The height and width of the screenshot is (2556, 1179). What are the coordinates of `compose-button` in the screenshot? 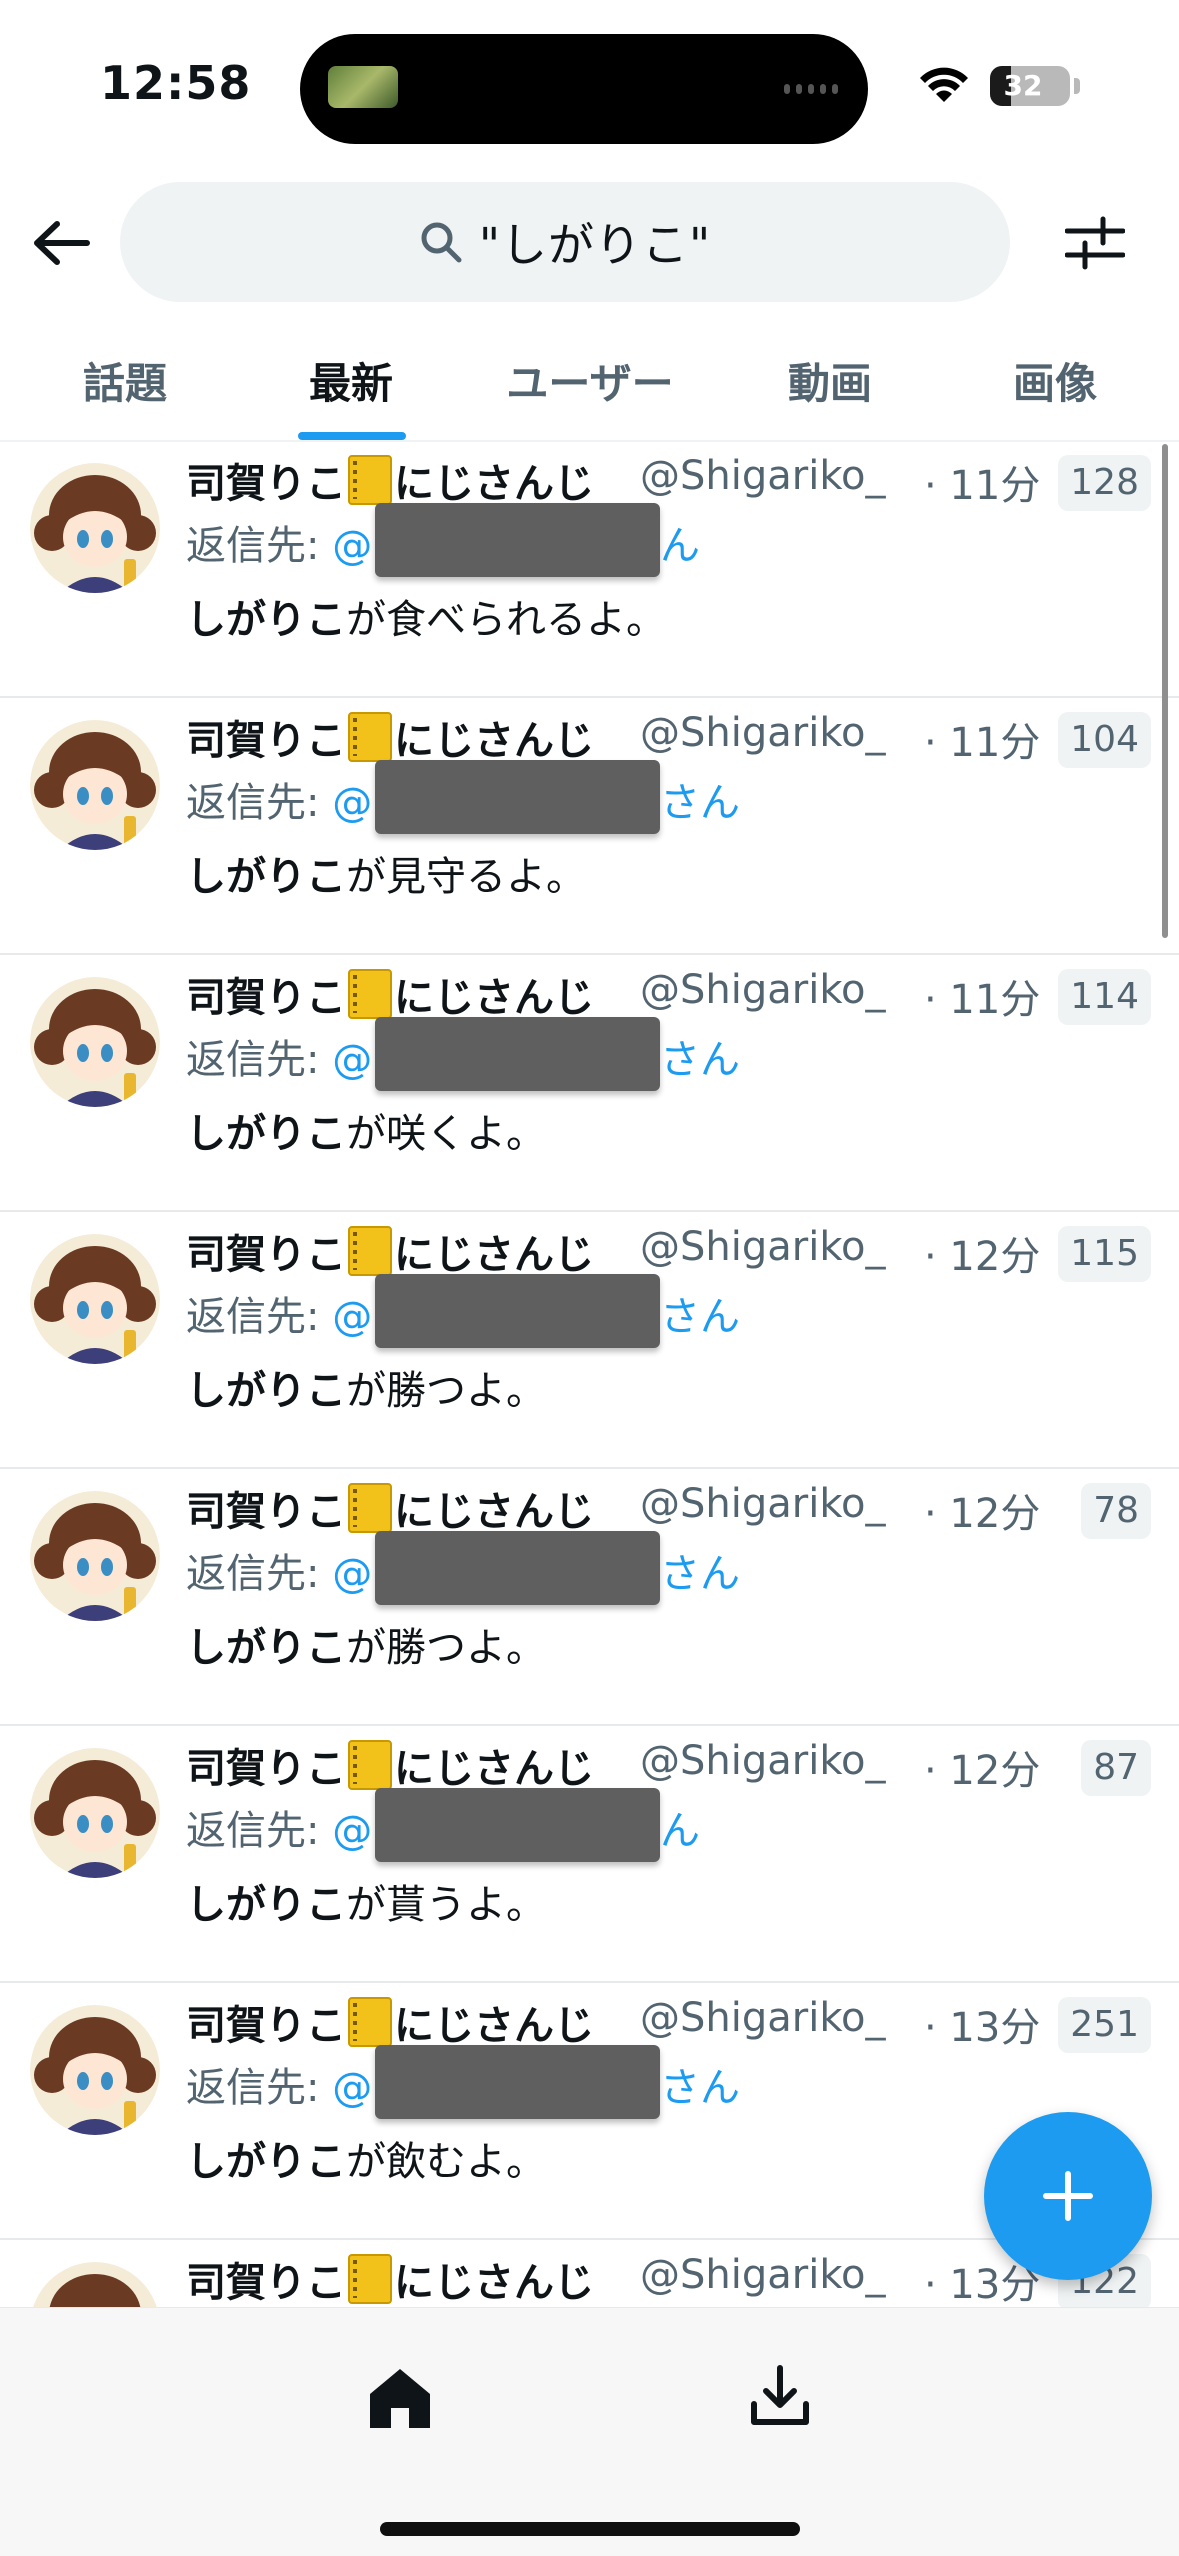 It's located at (1068, 2196).